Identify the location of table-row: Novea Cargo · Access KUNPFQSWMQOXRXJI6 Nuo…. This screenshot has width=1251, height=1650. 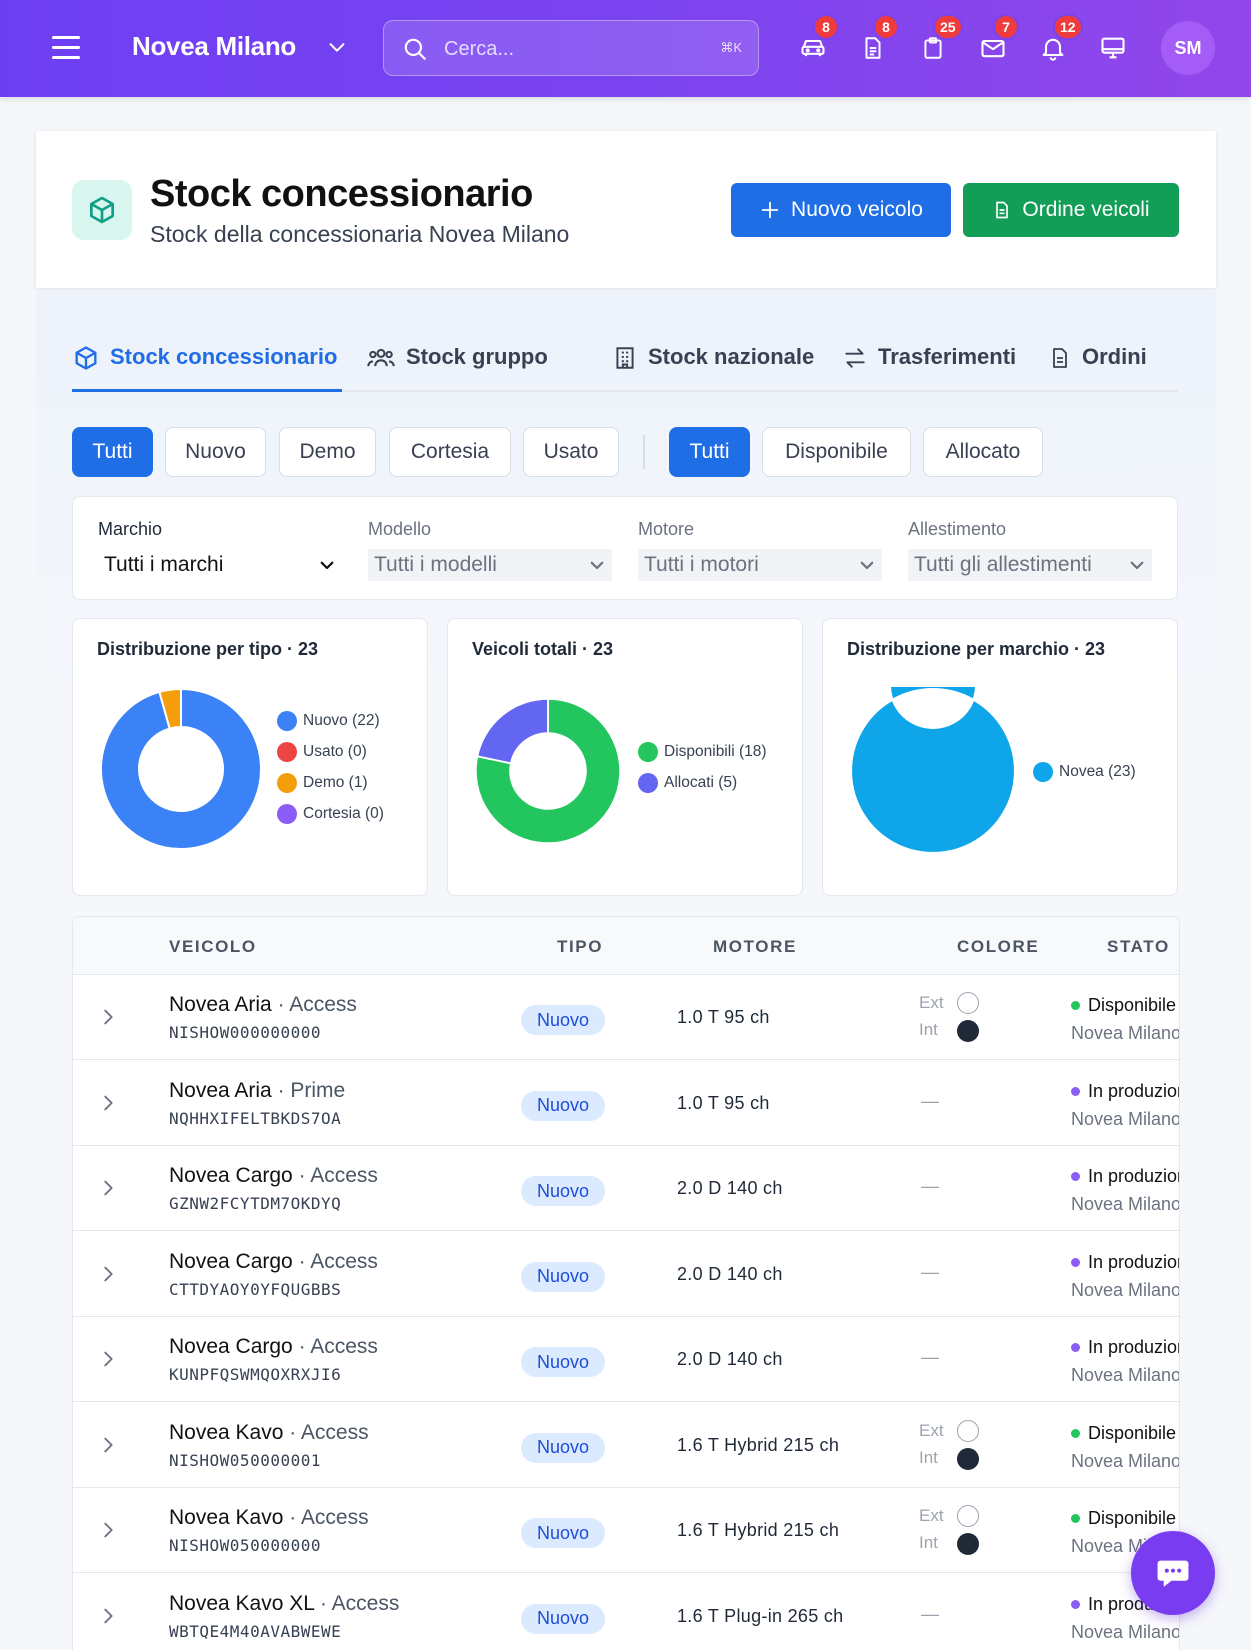
(626, 1359).